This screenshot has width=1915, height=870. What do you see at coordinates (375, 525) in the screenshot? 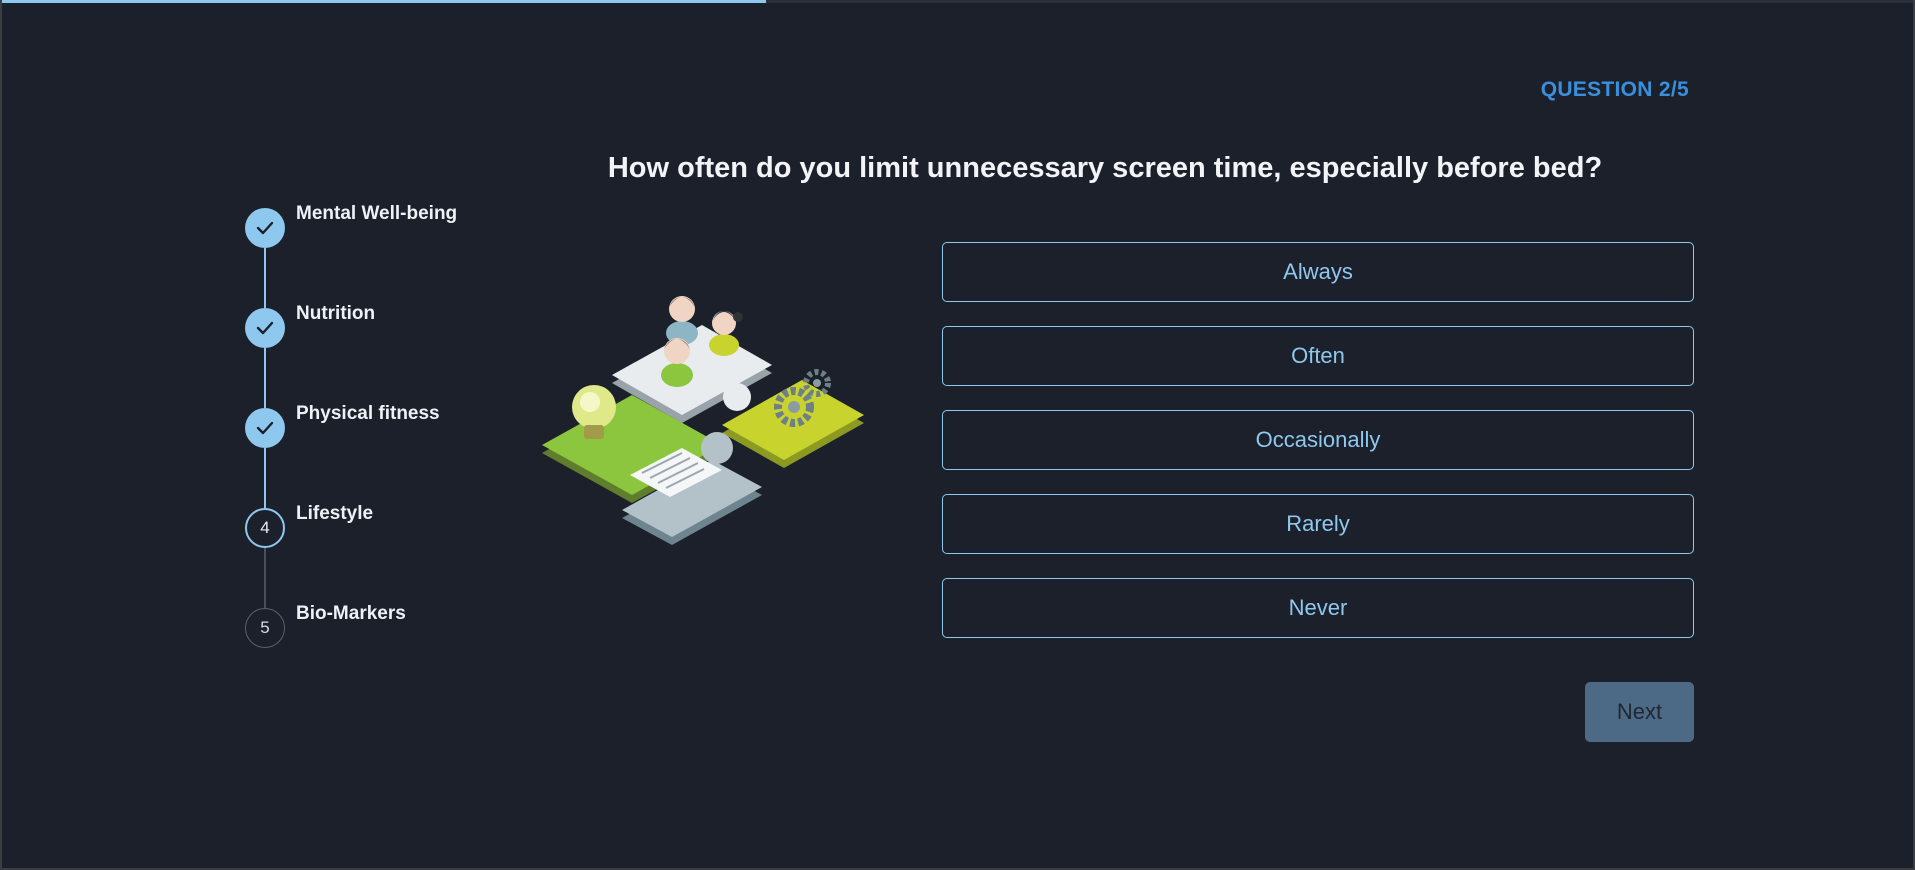
I see `step-lifestyle: 4 Lifestyle` at bounding box center [375, 525].